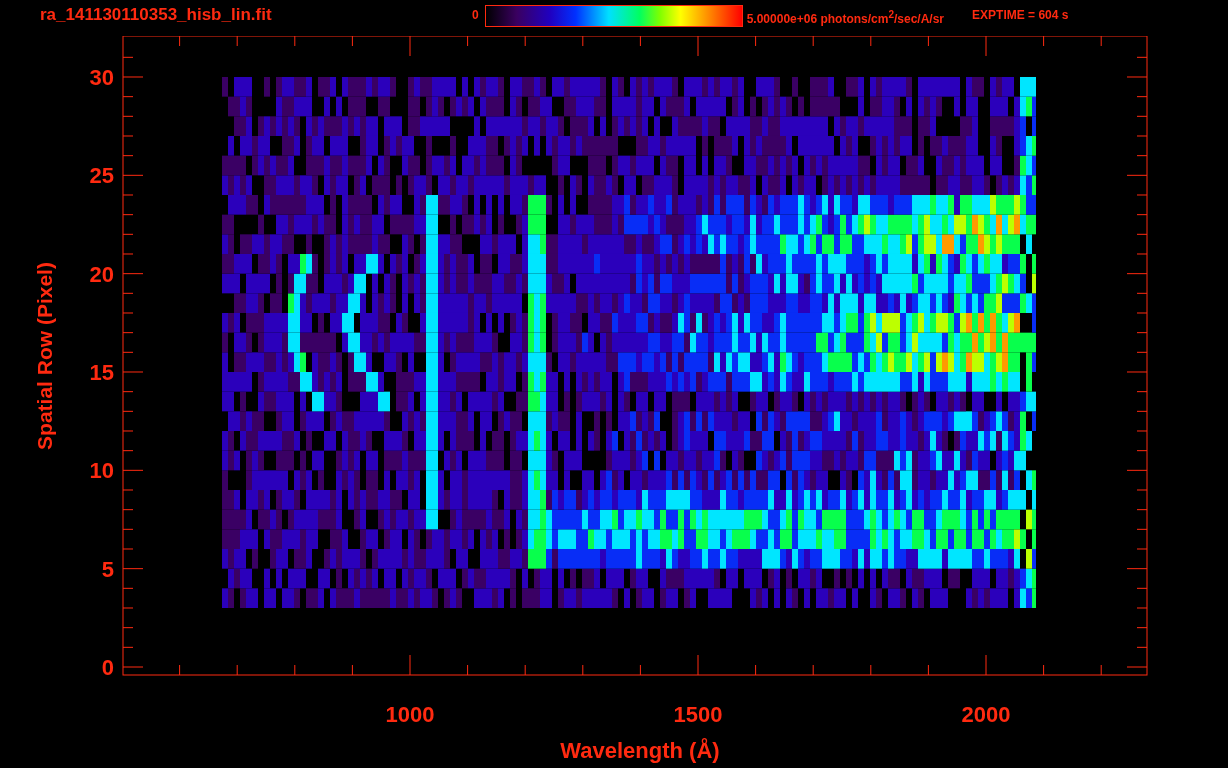  I want to click on x-tick-label: 2000, so click(986, 714).